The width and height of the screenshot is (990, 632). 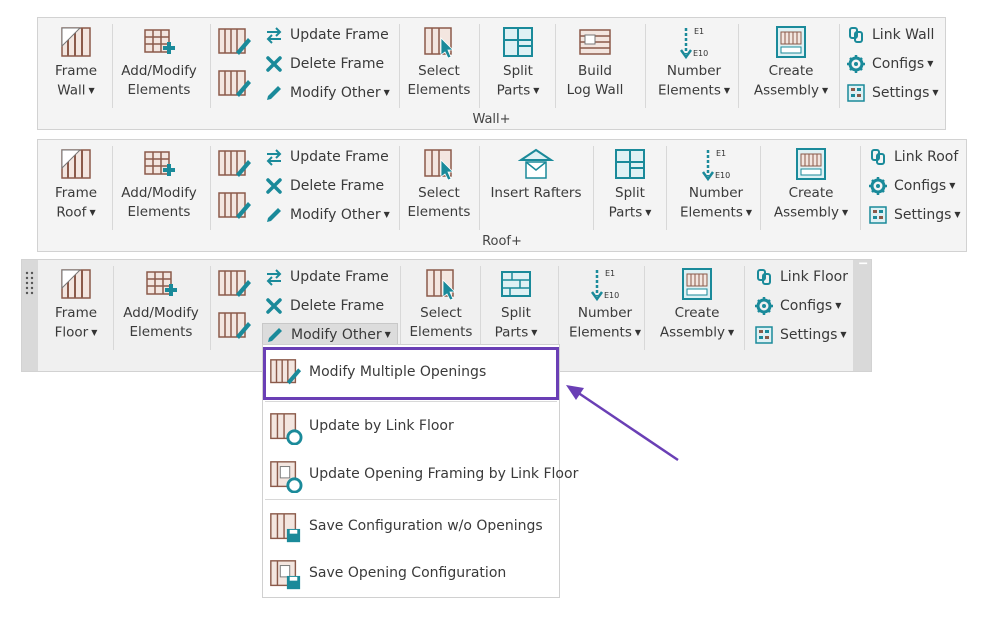 What do you see at coordinates (764, 335) in the screenshot?
I see `settings-icon` at bounding box center [764, 335].